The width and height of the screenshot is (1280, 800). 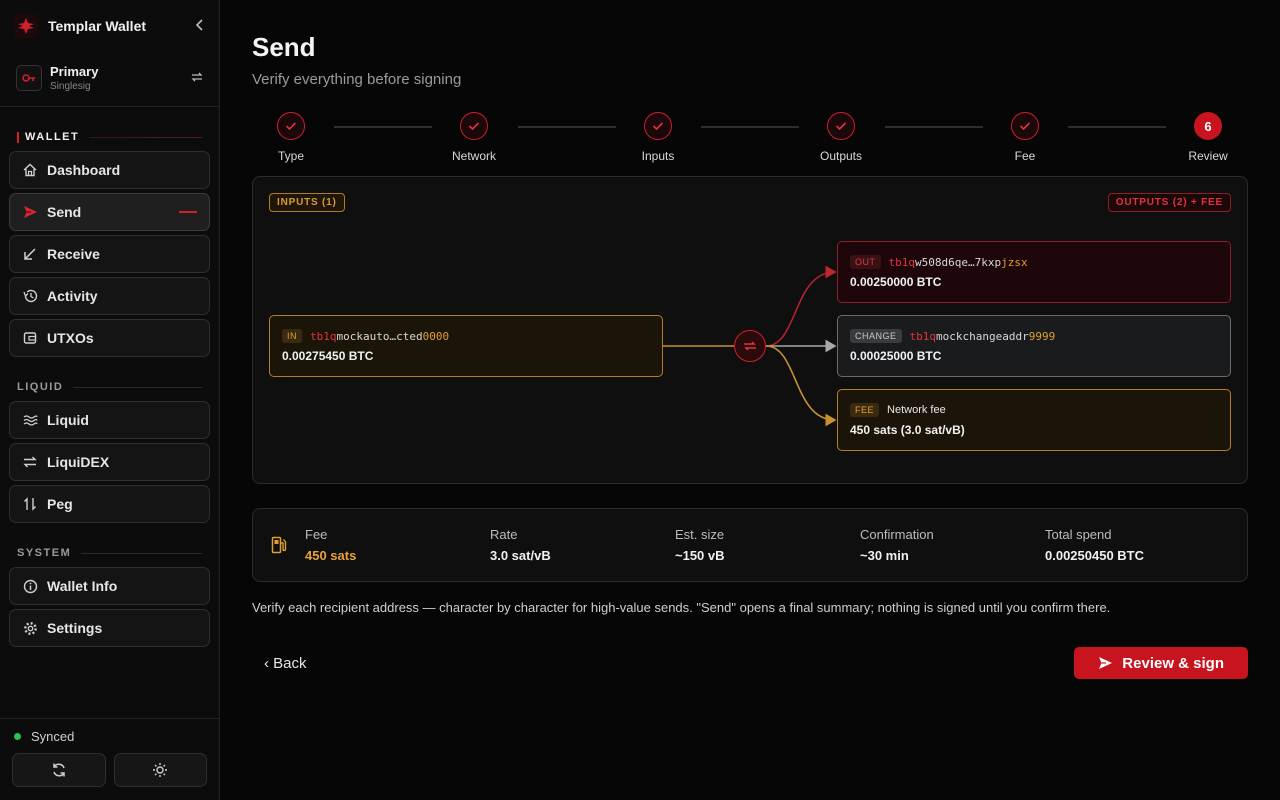 I want to click on step-label: Inputs, so click(x=658, y=156).